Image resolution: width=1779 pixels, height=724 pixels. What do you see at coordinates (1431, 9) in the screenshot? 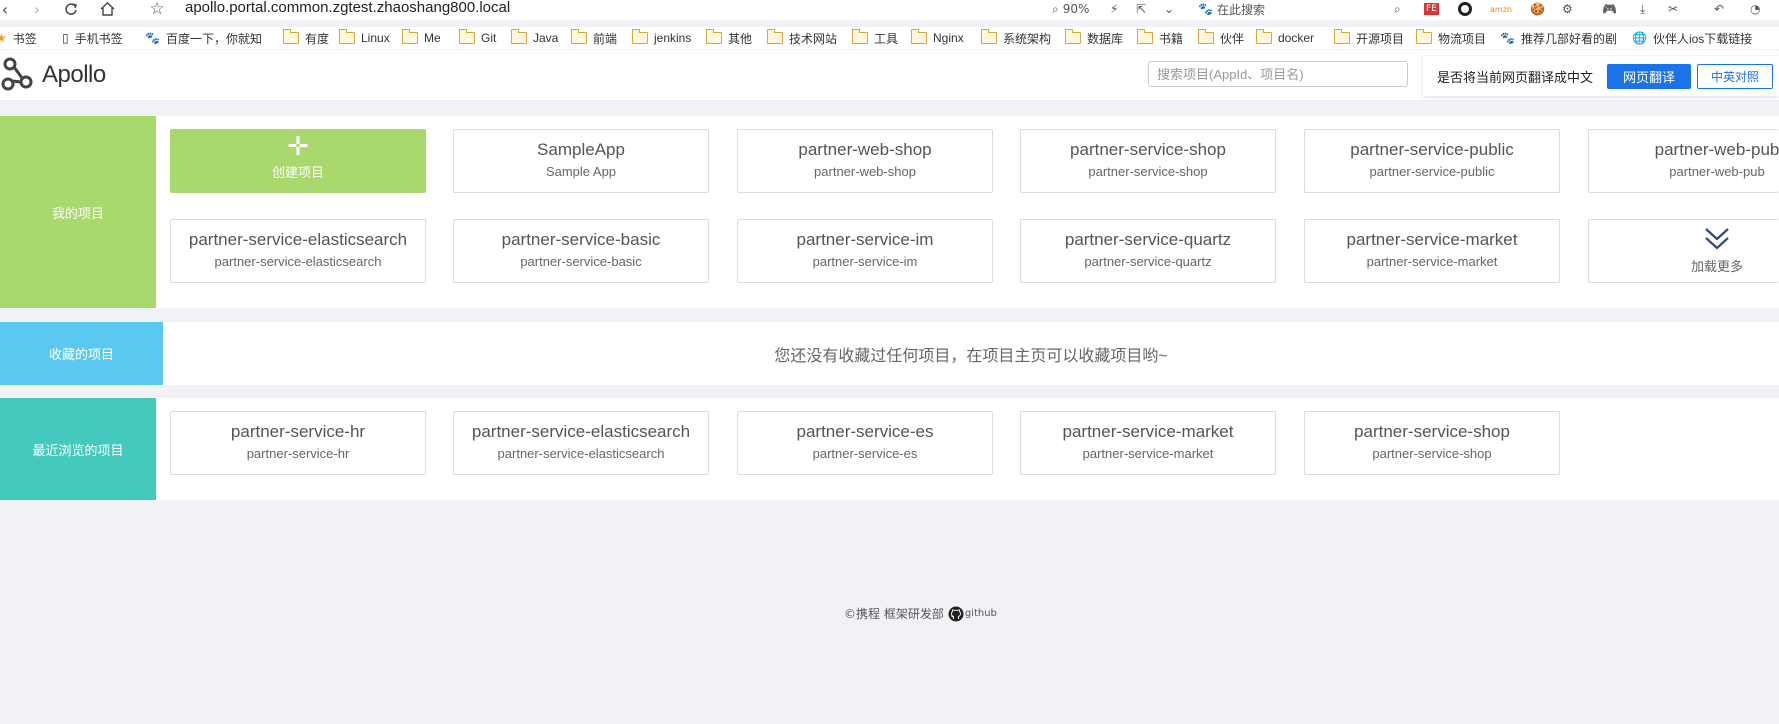
I see `extension-fe-icon: FE` at bounding box center [1431, 9].